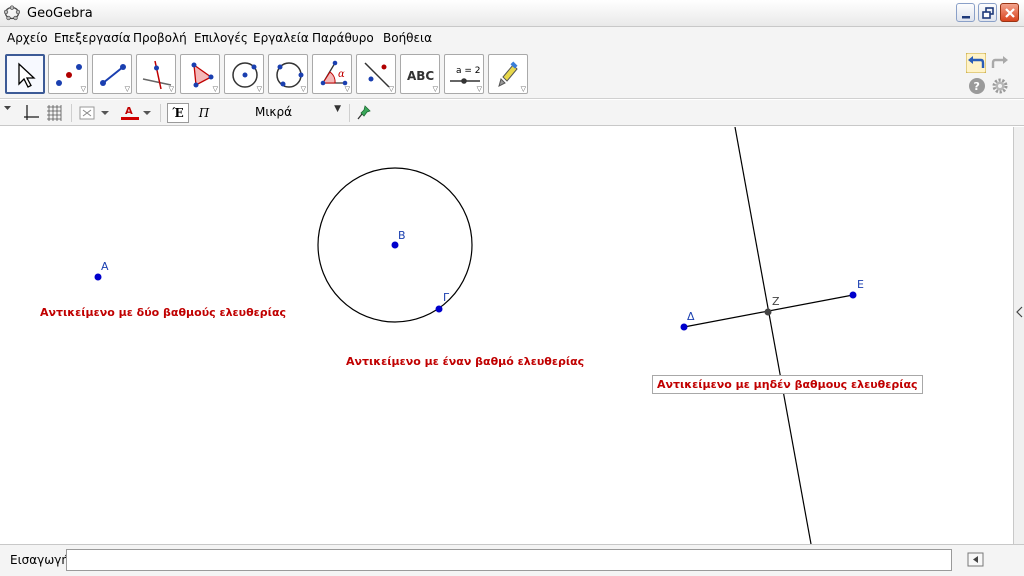 This screenshot has height=576, width=1024. I want to click on angle-tool-button: α ▽, so click(332, 74).